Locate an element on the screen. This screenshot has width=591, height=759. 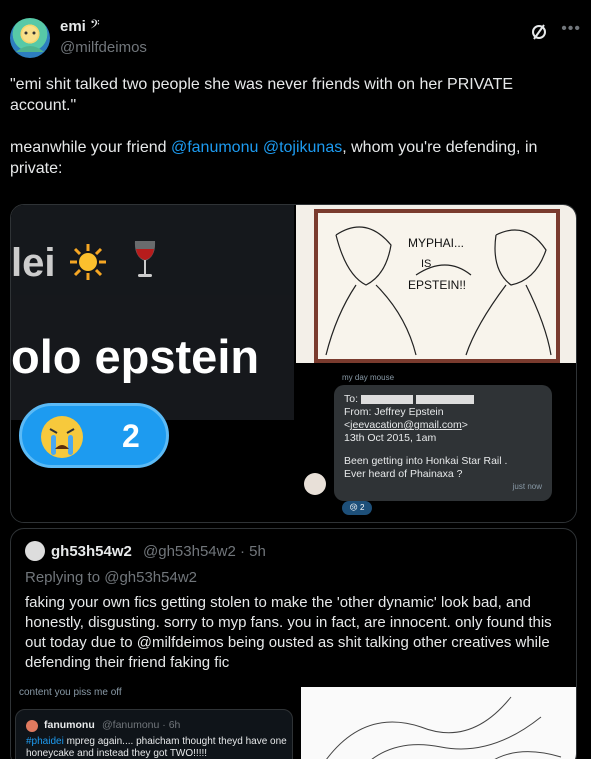
mention-link: @fanumonu is located at coordinates (214, 147).